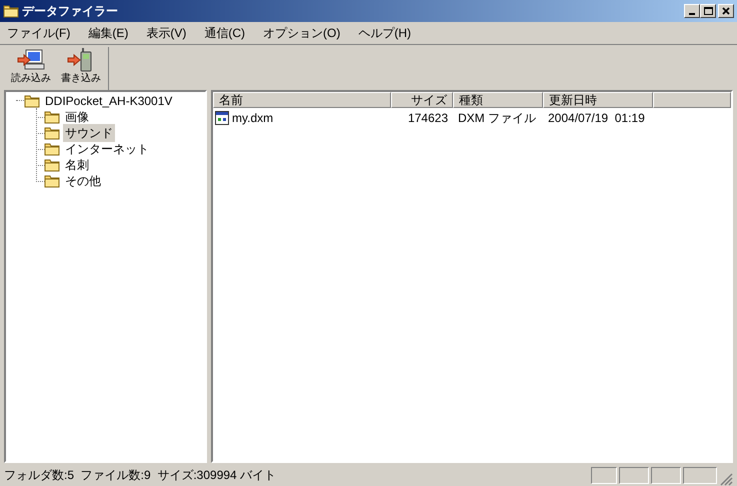 The image size is (737, 486). I want to click on menu-item: ヘルプ(H), so click(384, 33).